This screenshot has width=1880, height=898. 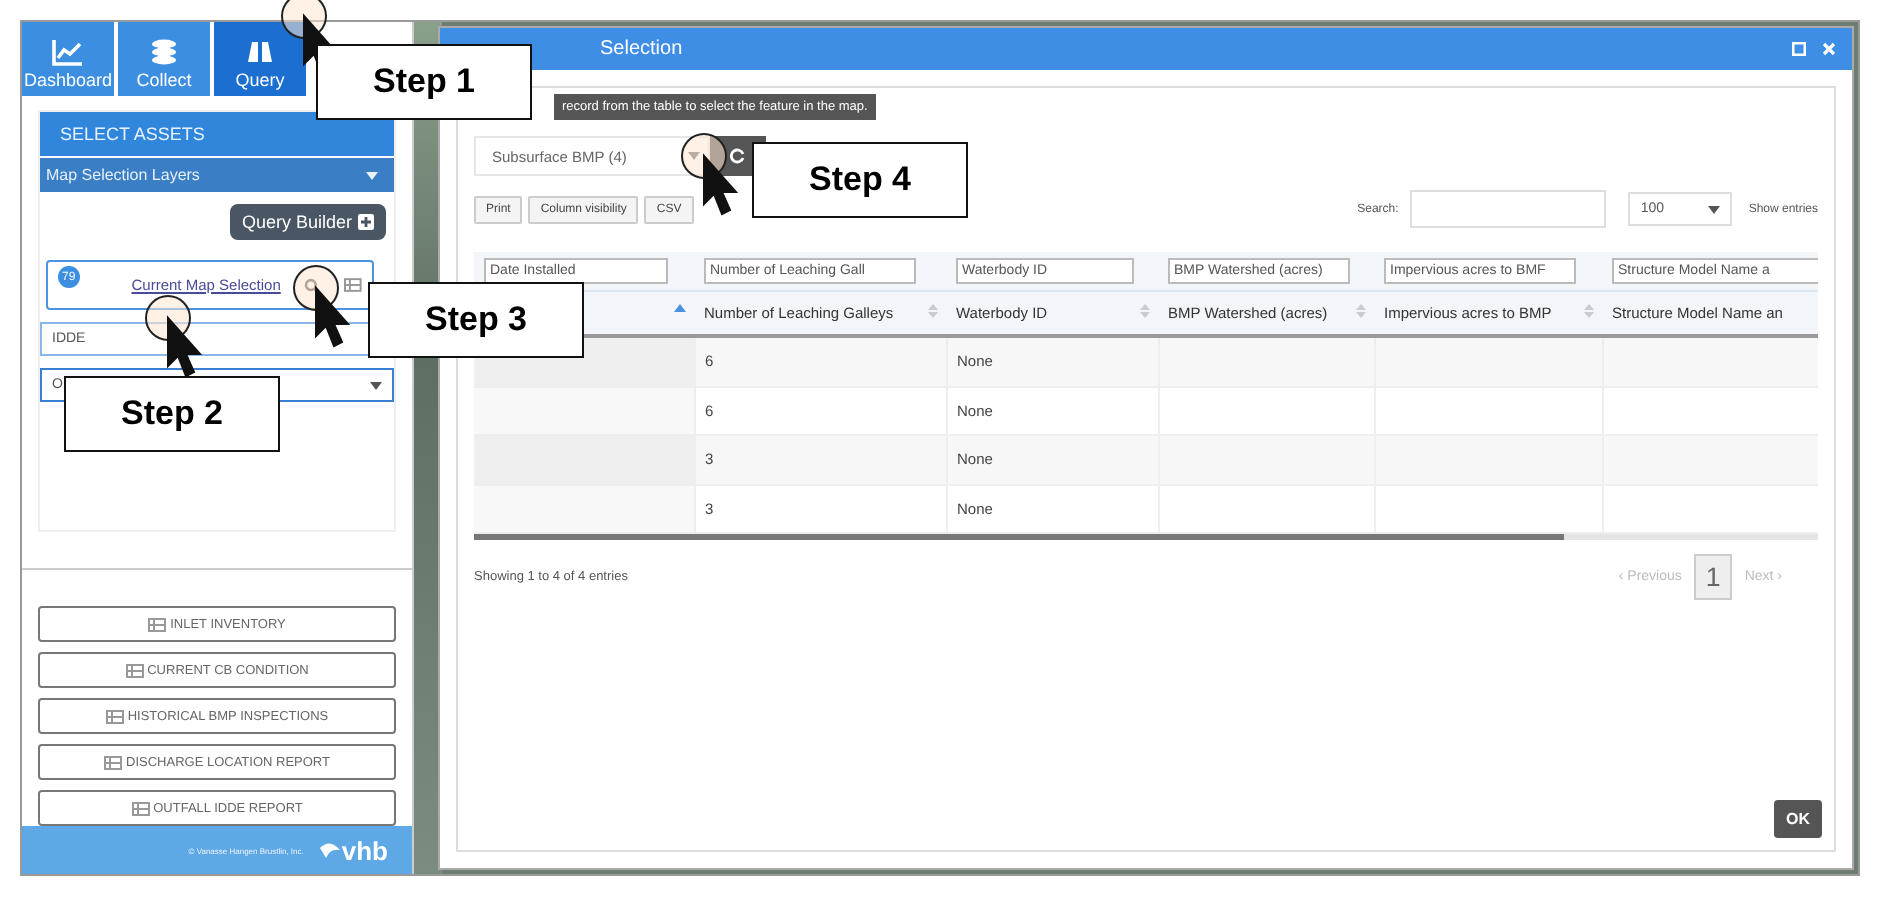 I want to click on binoculars-icon, so click(x=260, y=52).